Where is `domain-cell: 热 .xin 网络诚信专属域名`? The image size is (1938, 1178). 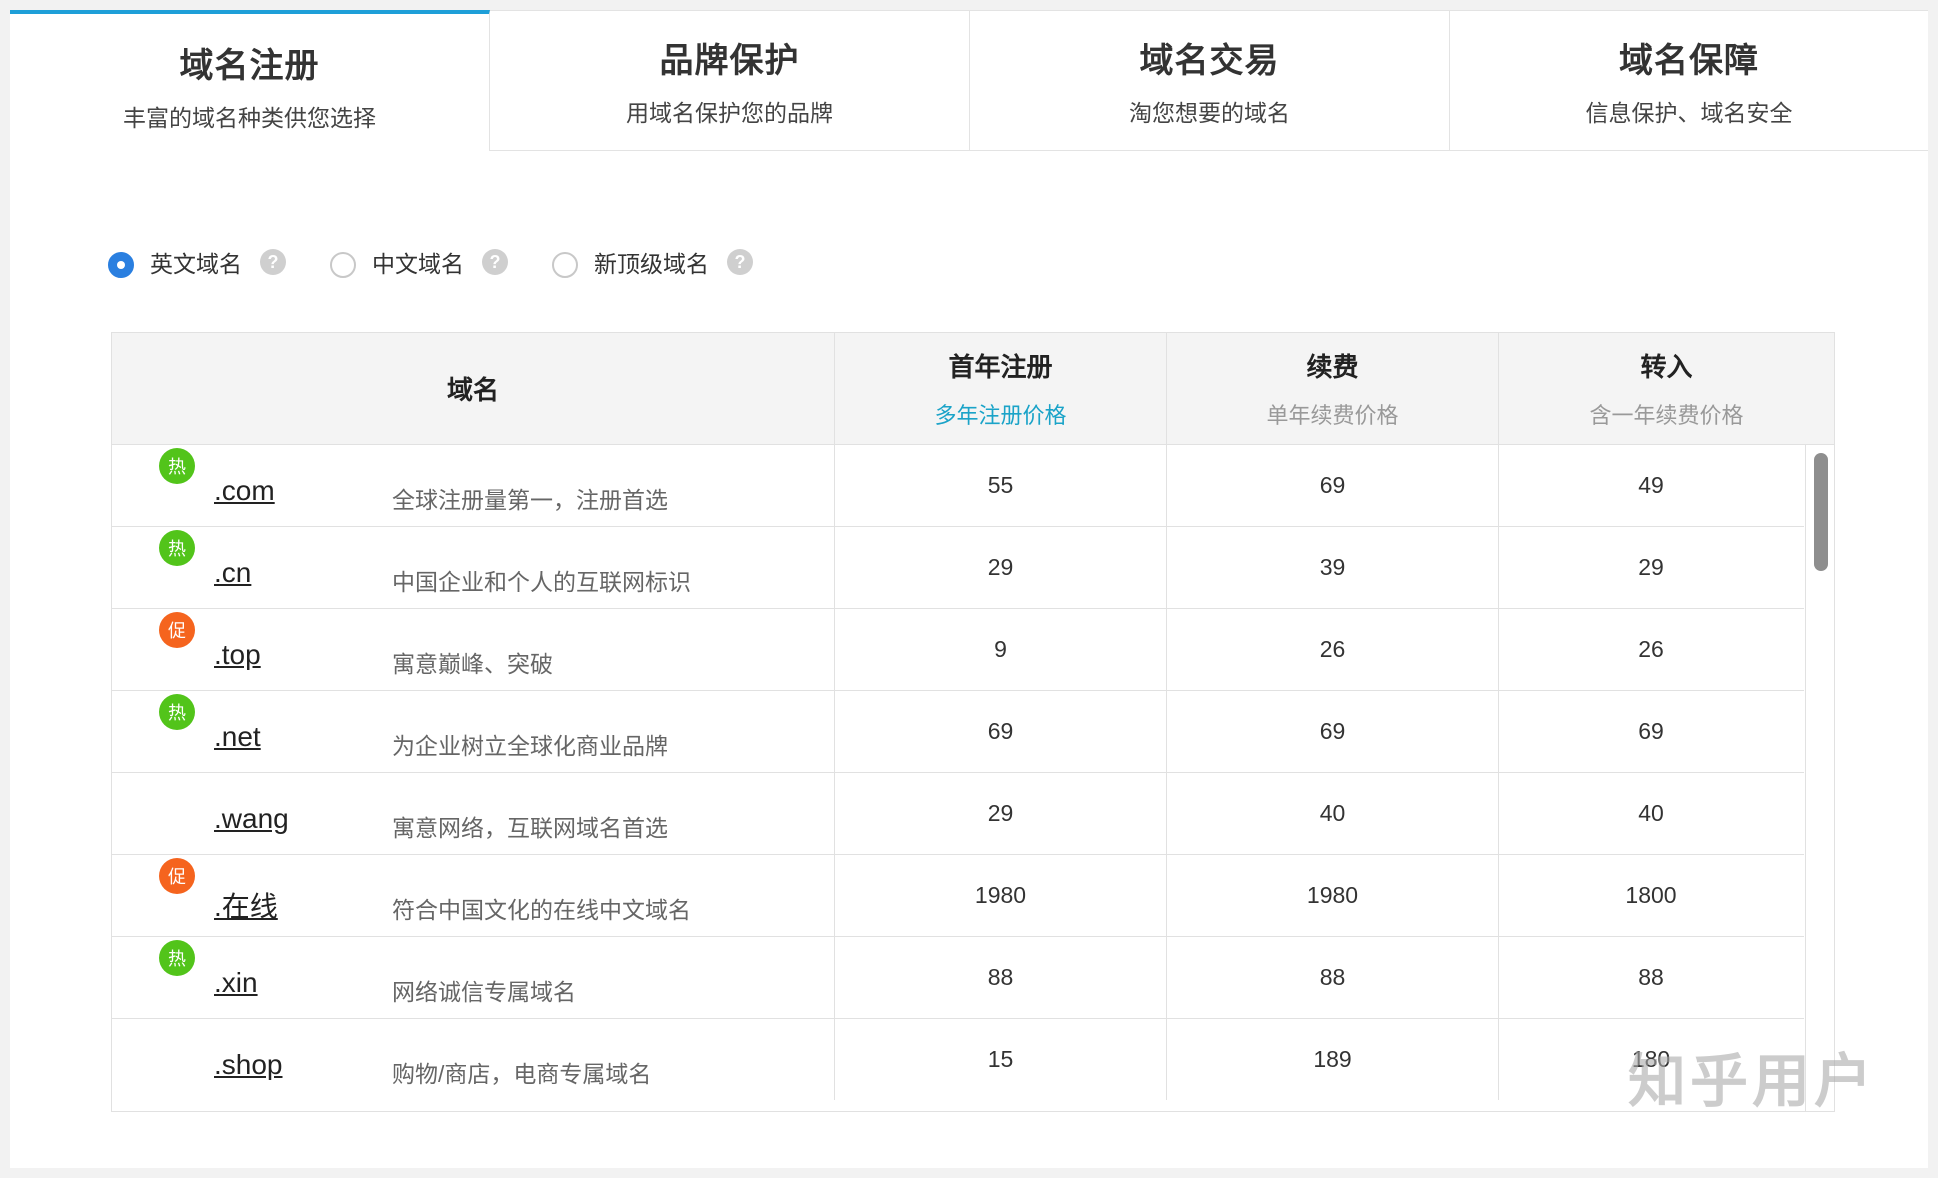
domain-cell: 热 .xin 网络诚信专属域名 is located at coordinates (473, 977).